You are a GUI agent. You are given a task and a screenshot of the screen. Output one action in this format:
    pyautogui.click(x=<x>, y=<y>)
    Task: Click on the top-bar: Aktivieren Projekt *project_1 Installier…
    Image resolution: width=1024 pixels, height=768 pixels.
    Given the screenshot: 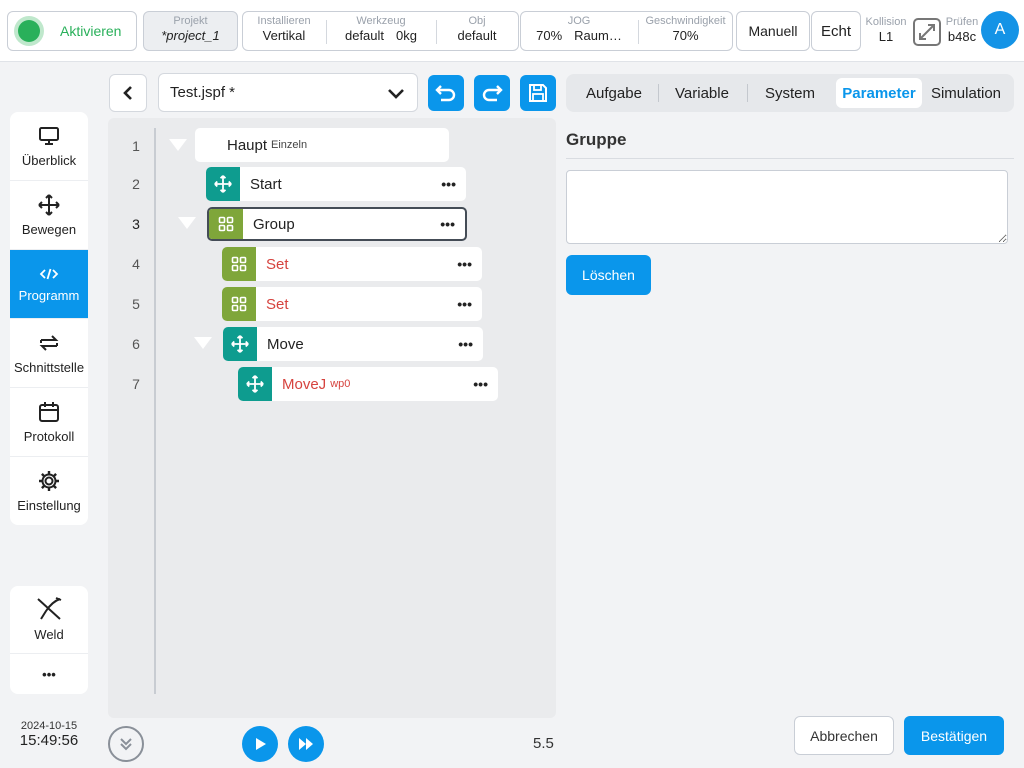 What is the action you would take?
    pyautogui.click(x=512, y=31)
    